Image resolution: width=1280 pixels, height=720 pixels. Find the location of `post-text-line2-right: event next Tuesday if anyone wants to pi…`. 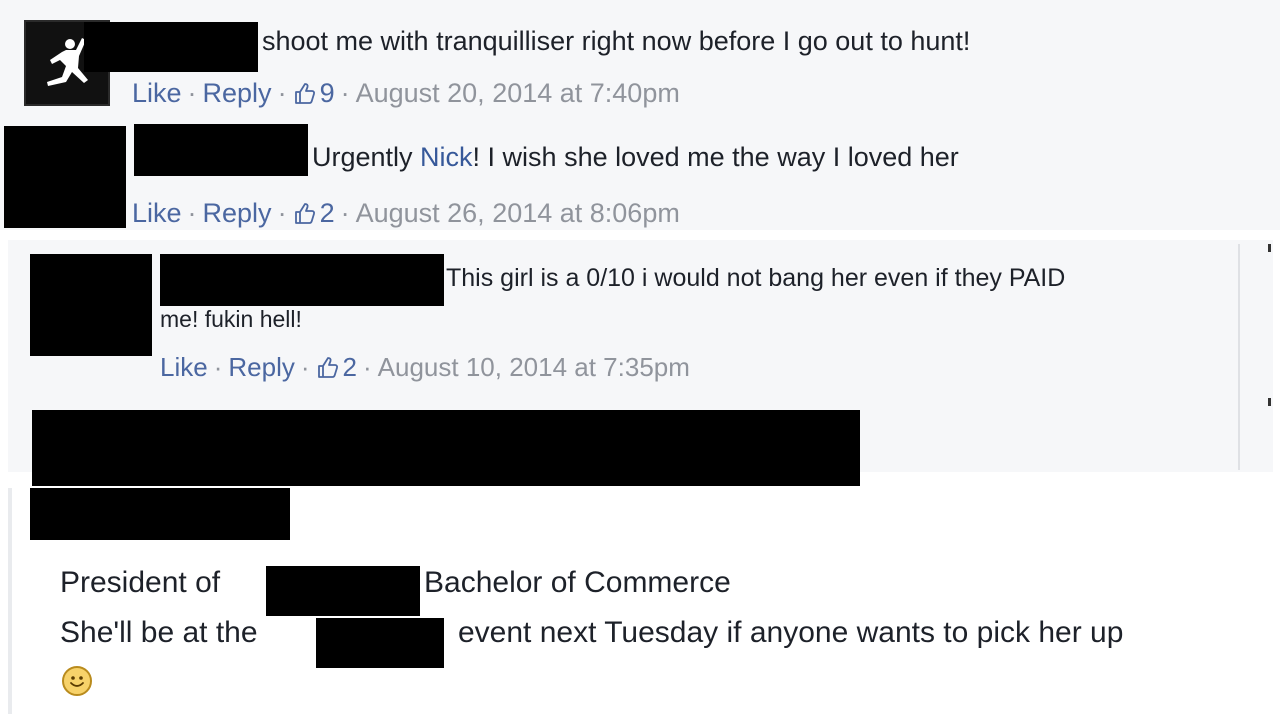

post-text-line2-right: event next Tuesday if anyone wants to pi… is located at coordinates (791, 632).